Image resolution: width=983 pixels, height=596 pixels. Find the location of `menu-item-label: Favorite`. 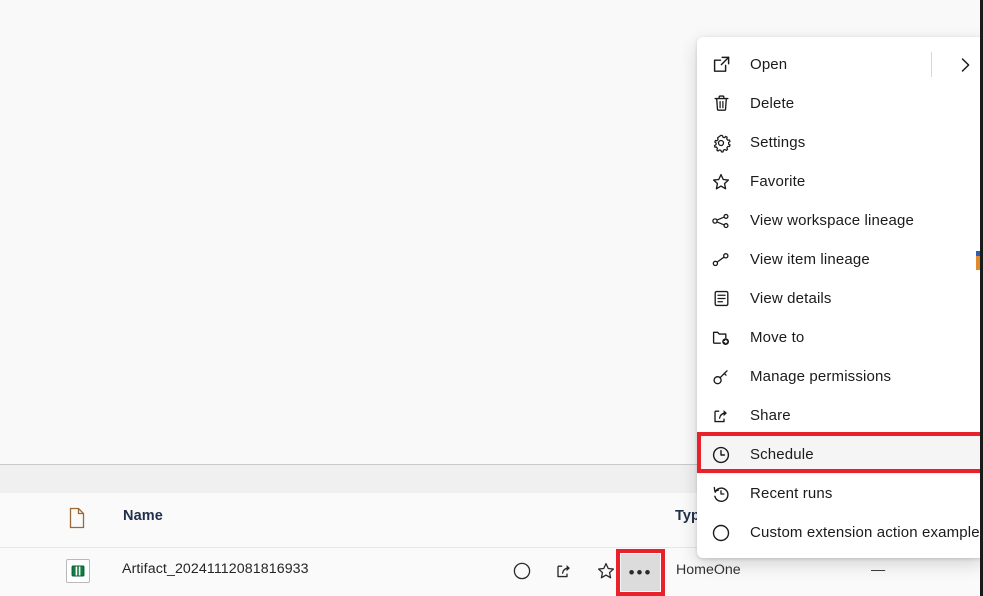

menu-item-label: Favorite is located at coordinates (778, 181).